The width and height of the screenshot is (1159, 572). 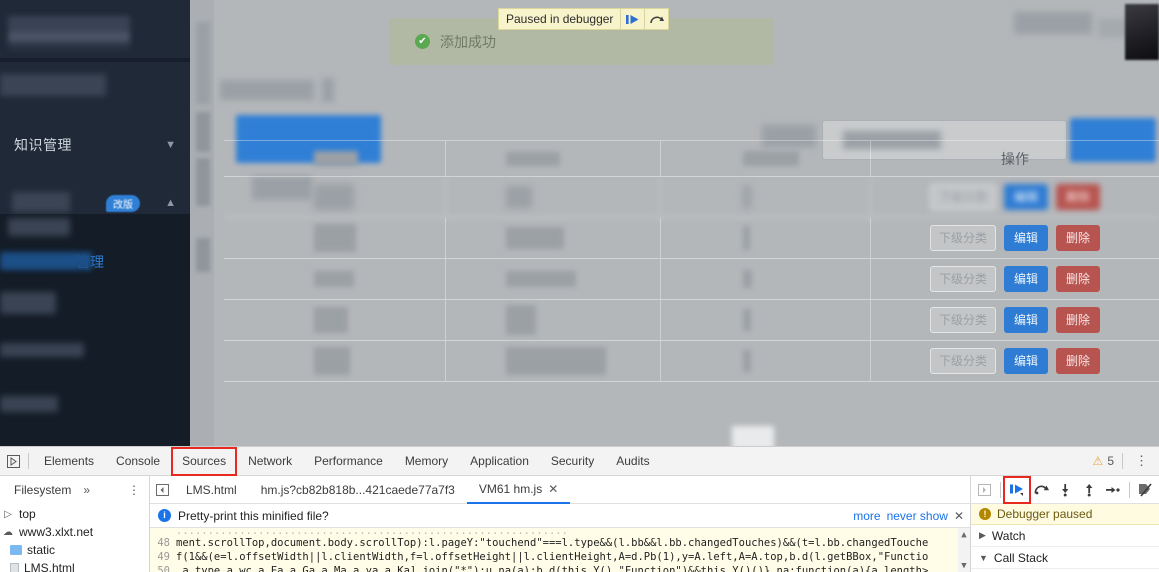 What do you see at coordinates (1065, 490) in the screenshot?
I see `step-into-next-function-call-icon` at bounding box center [1065, 490].